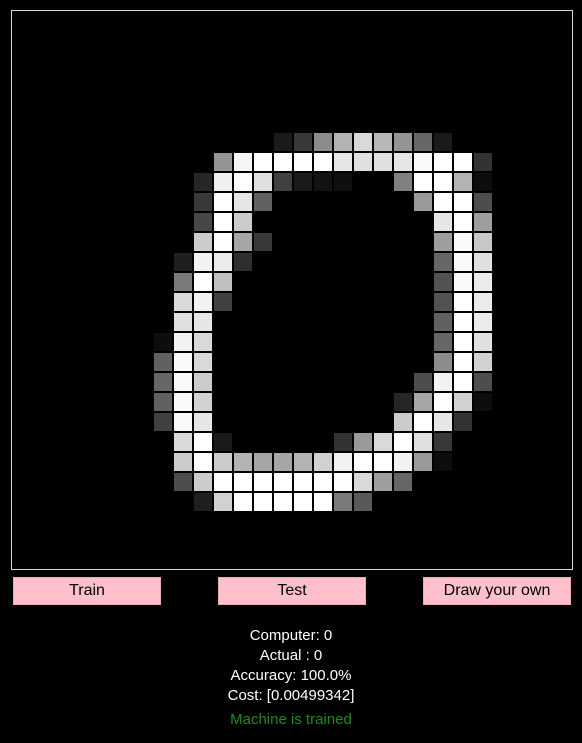 The height and width of the screenshot is (743, 582). I want to click on test-button: Test, so click(292, 591).